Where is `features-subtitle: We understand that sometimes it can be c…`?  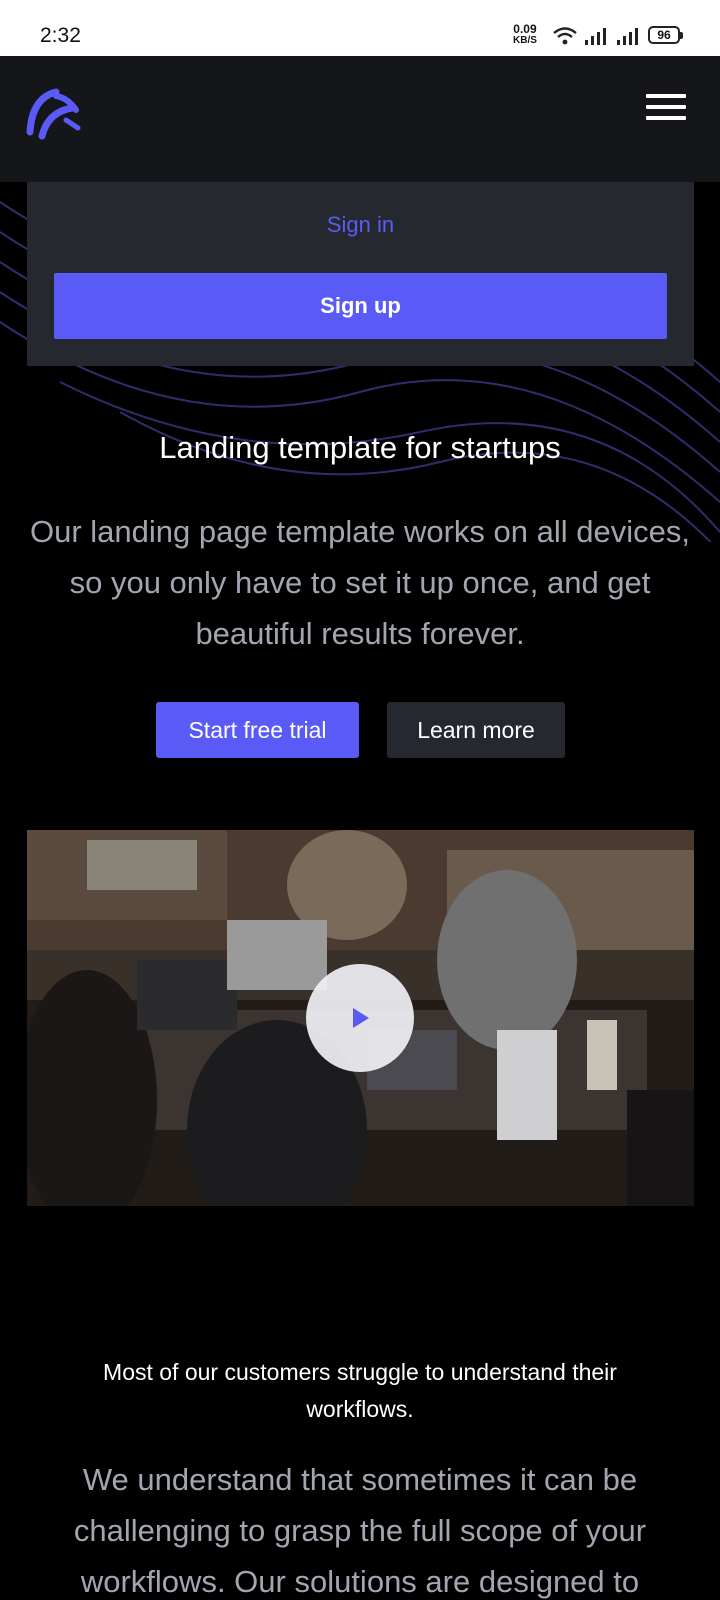 features-subtitle: We understand that sometimes it can be c… is located at coordinates (360, 1530).